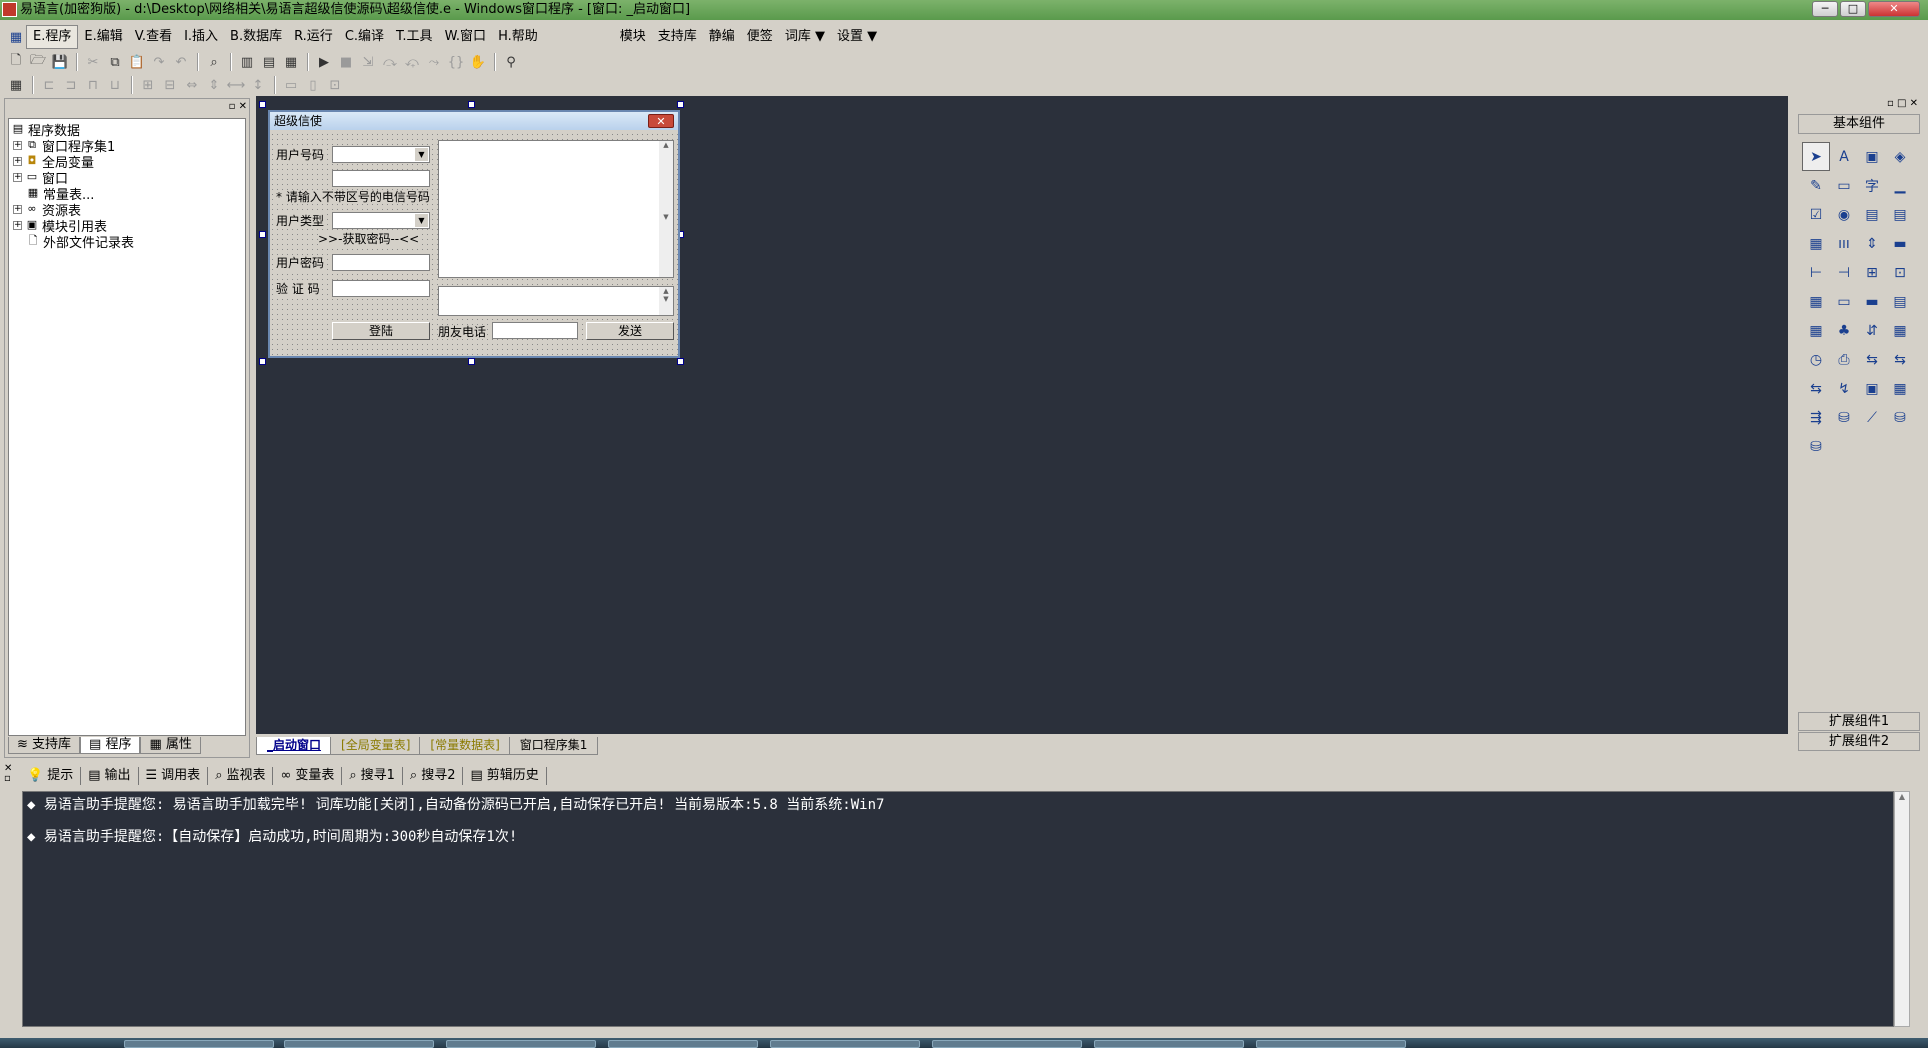 The image size is (1928, 1048). I want to click on component-icon: ▤, so click(1900, 214).